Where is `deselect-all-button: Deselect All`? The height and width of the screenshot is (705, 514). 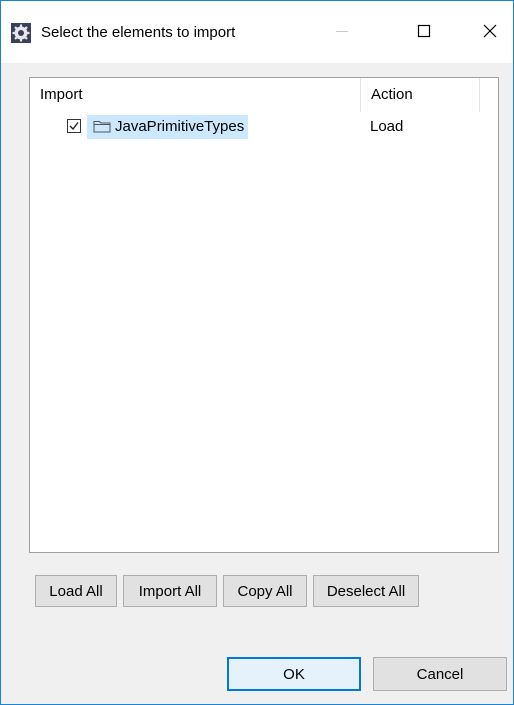
deselect-all-button: Deselect All is located at coordinates (366, 591).